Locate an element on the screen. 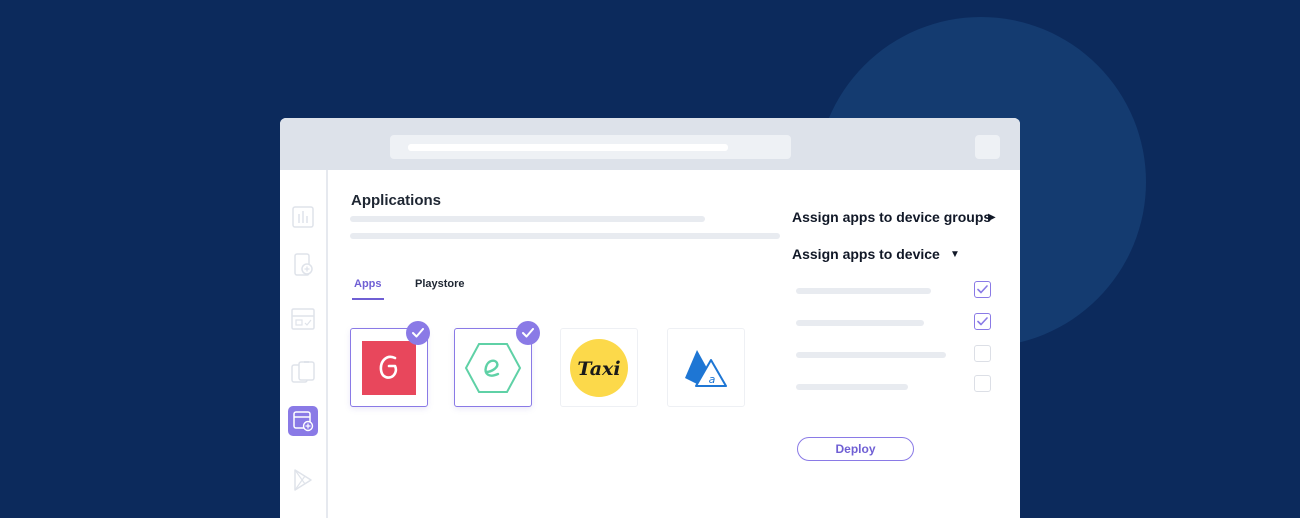 Image resolution: width=1300 pixels, height=518 pixels. taxi-app-logo: Taxi is located at coordinates (599, 367).